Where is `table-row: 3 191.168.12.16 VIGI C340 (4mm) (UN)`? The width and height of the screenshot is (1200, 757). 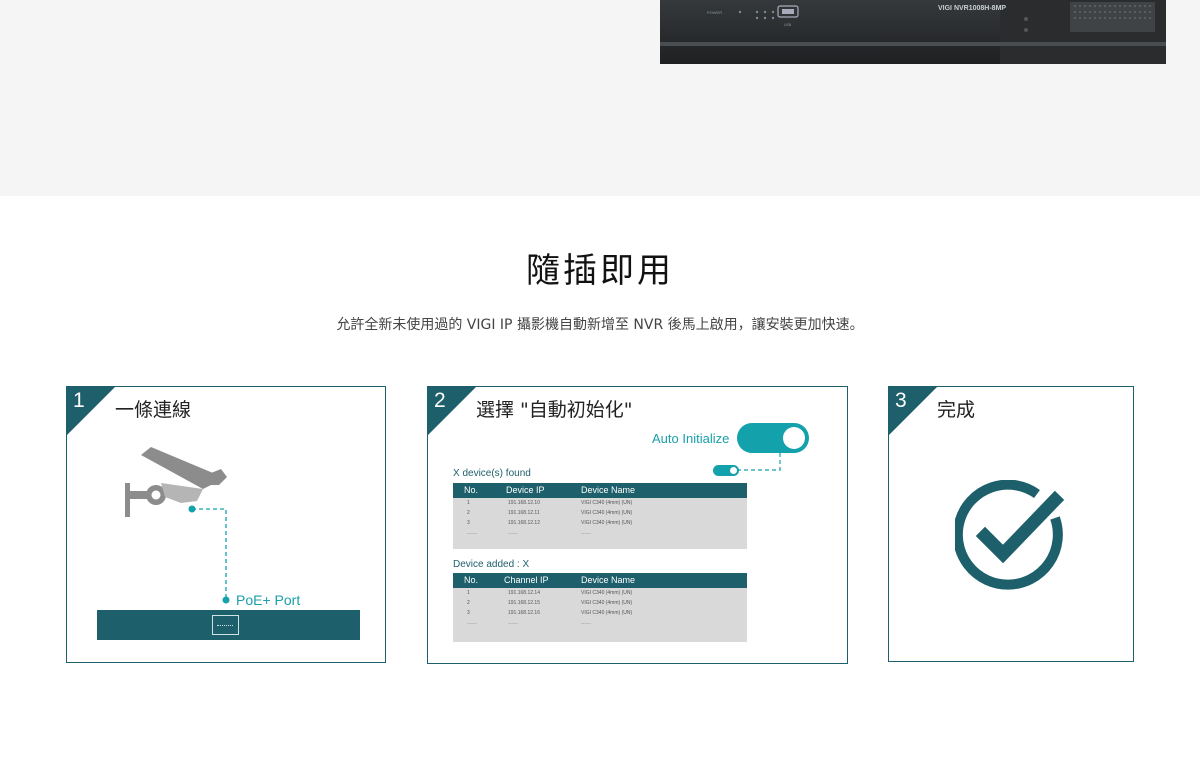
table-row: 3 191.168.12.16 VIGI C340 (4mm) (UN) is located at coordinates (550, 613).